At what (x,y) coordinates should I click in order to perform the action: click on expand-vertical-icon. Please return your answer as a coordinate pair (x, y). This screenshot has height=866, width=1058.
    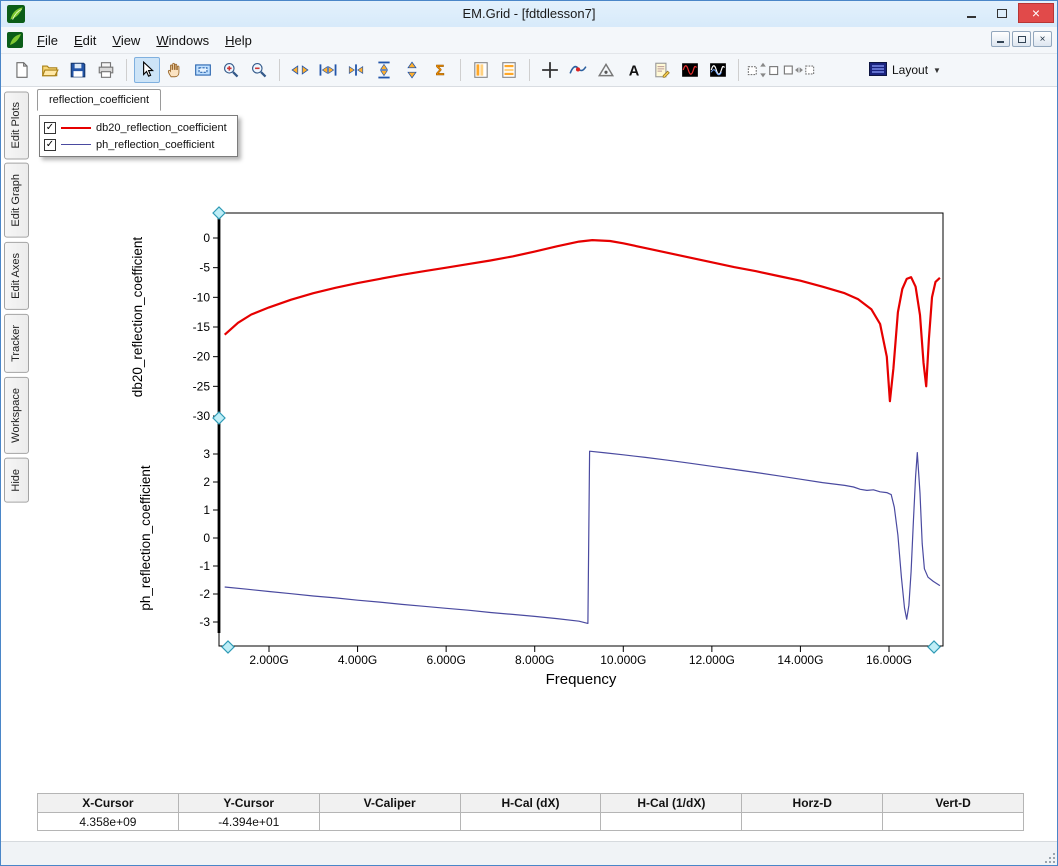
    Looking at the image, I should click on (384, 70).